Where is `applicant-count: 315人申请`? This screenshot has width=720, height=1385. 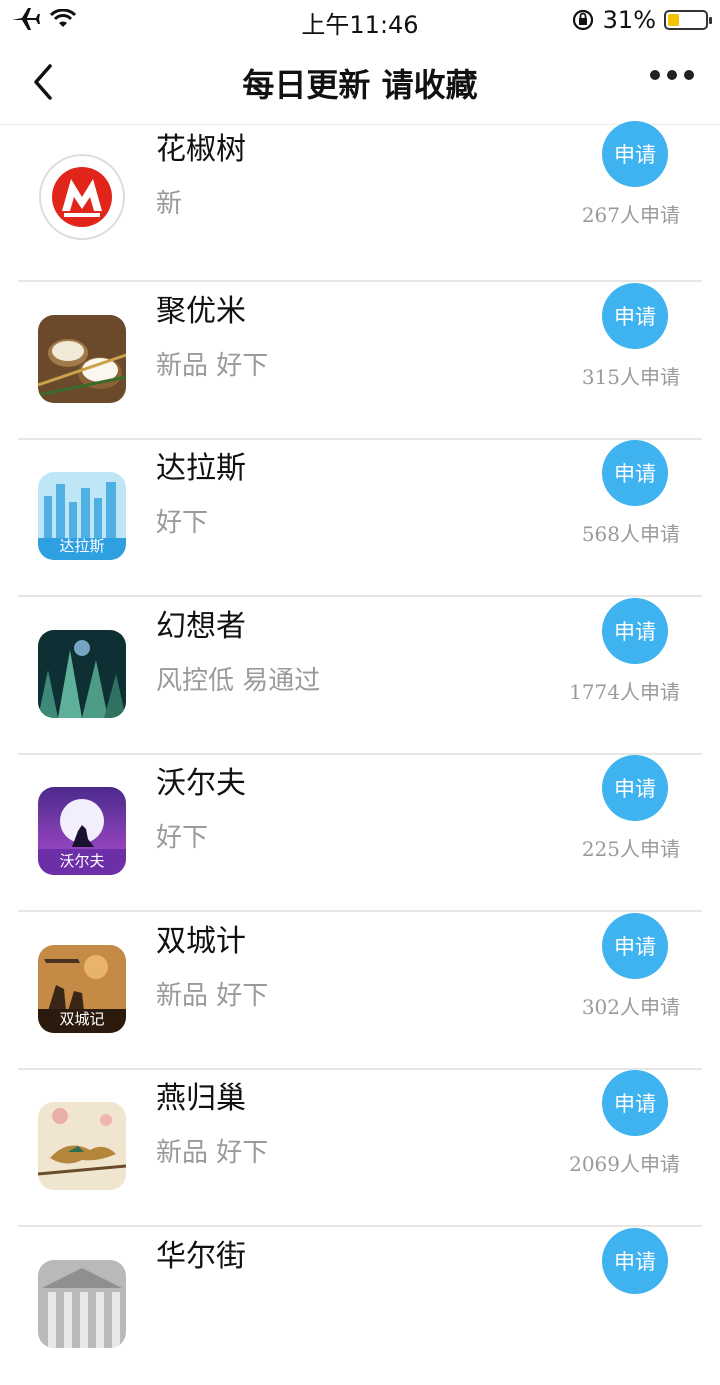 applicant-count: 315人申请 is located at coordinates (630, 376).